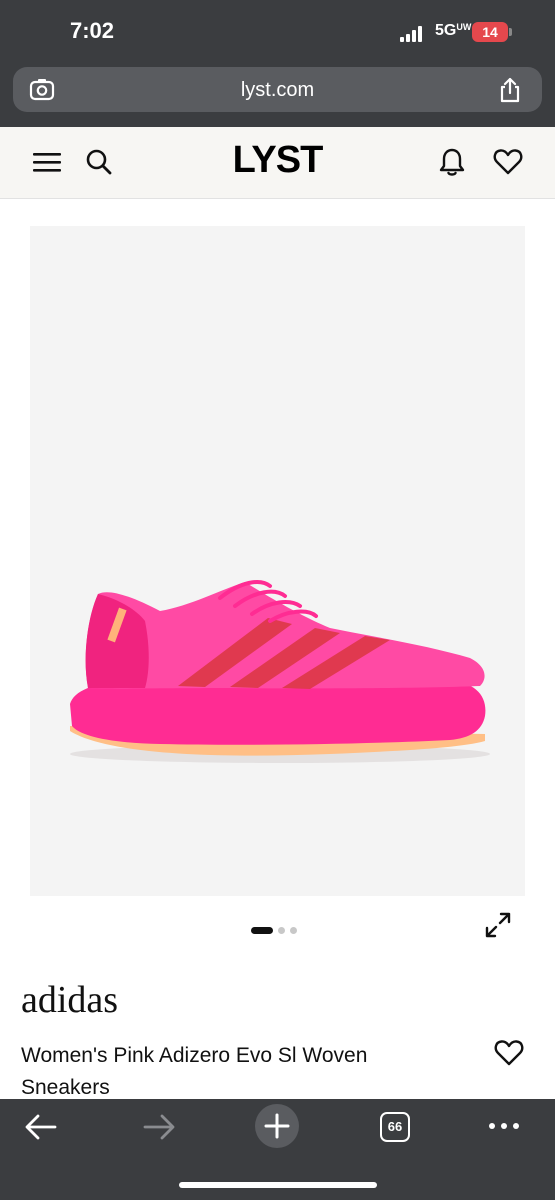  What do you see at coordinates (276, 931) in the screenshot?
I see `carousel-indicator` at bounding box center [276, 931].